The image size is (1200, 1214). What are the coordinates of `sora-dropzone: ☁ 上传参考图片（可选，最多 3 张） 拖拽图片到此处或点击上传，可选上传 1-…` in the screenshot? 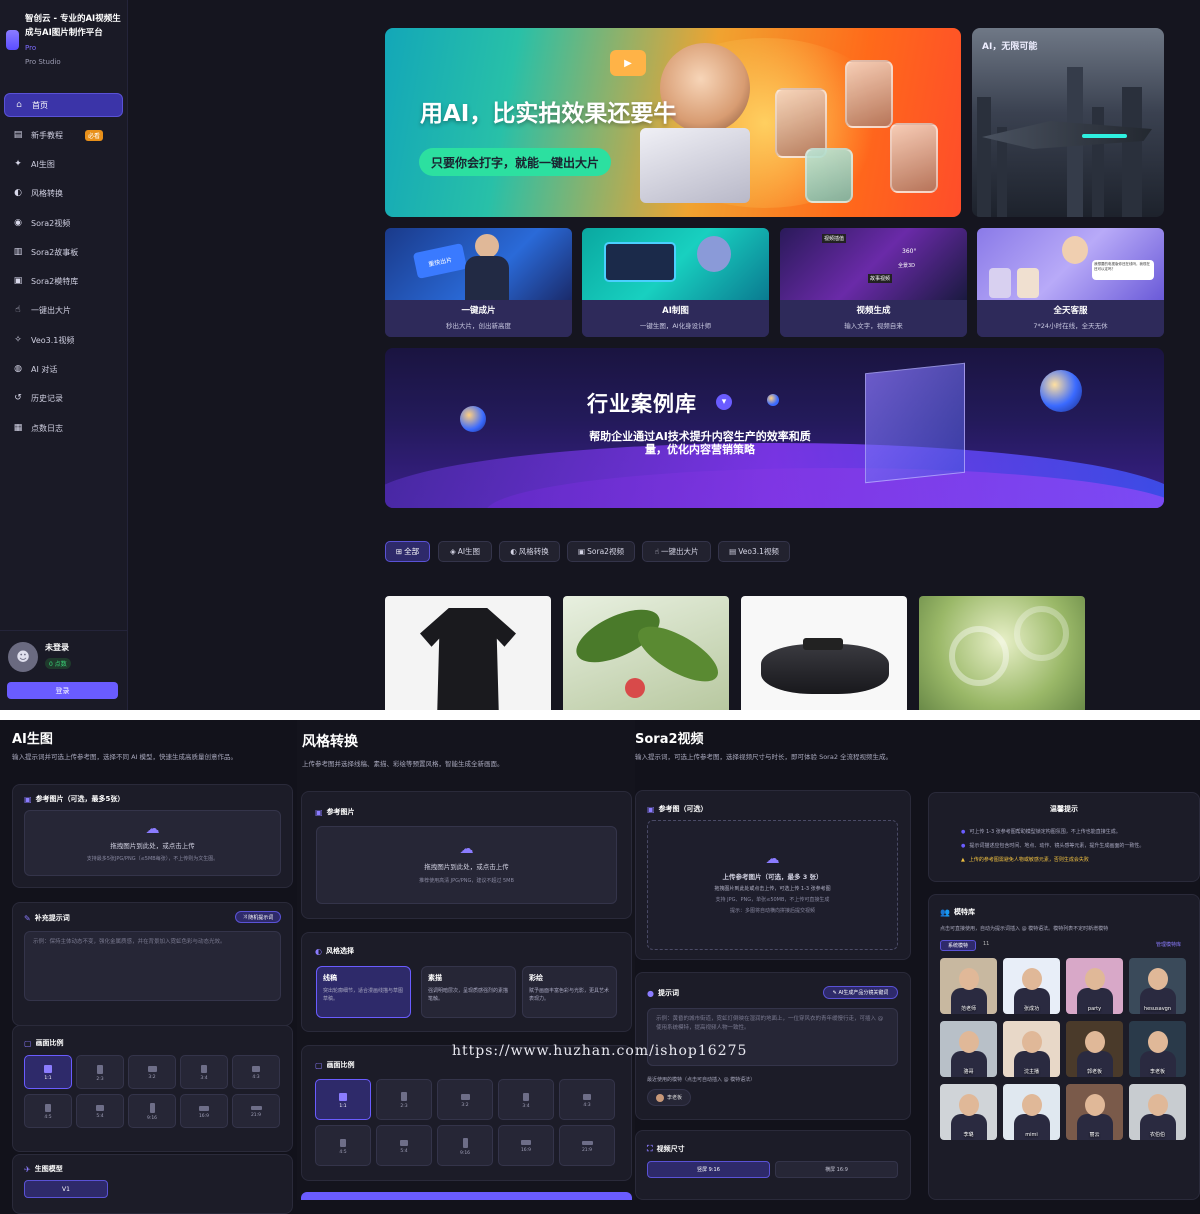 It's located at (772, 885).